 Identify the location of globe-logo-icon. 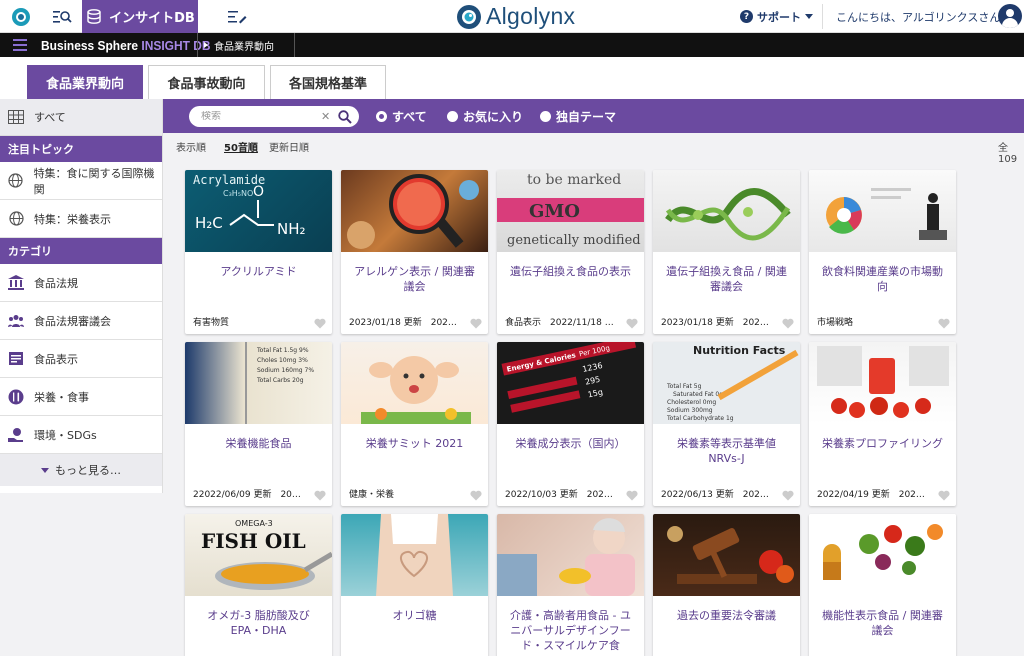
(20, 16).